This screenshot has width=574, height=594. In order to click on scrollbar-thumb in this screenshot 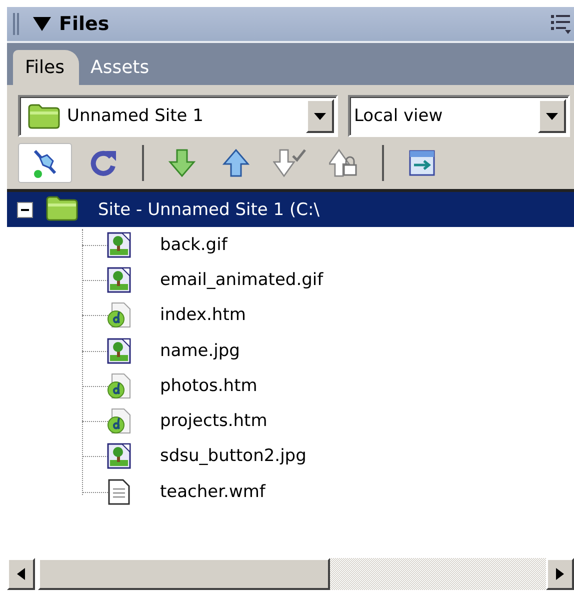, I will do `click(184, 574)`.